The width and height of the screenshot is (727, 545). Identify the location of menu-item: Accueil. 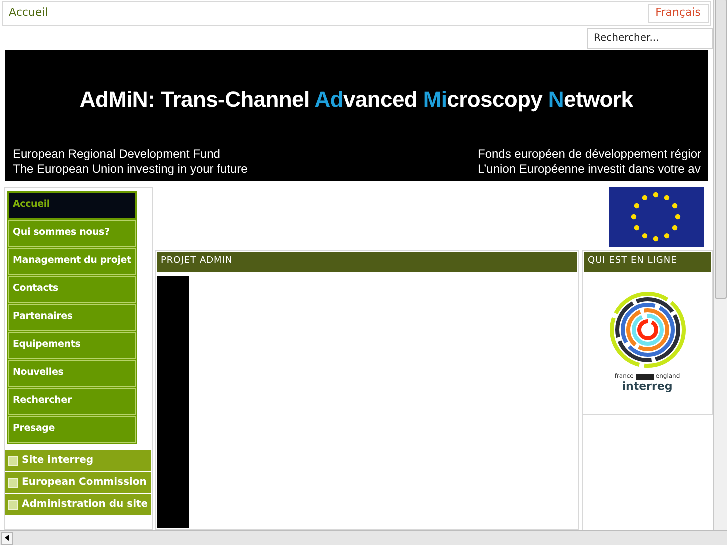
(72, 205).